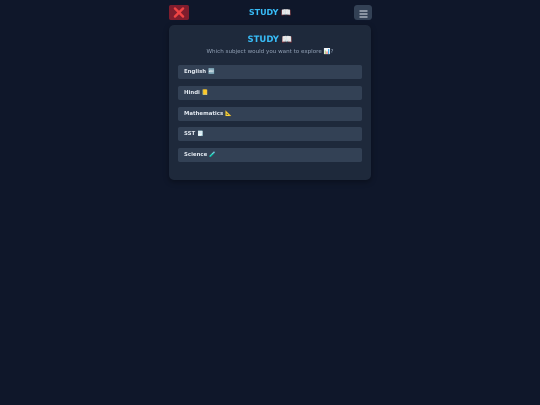  I want to click on subject-mathematics-button: Mathematics 📐, so click(270, 113).